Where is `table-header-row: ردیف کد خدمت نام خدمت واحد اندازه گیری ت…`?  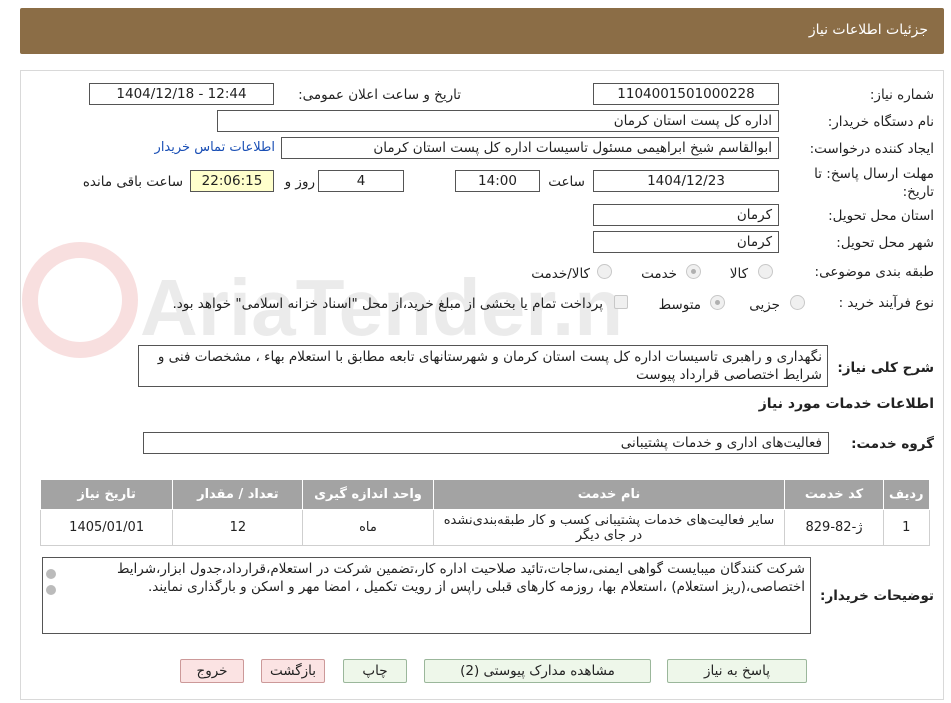
table-header-row: ردیف کد خدمت نام خدمت واحد اندازه گیری ت… is located at coordinates (485, 494).